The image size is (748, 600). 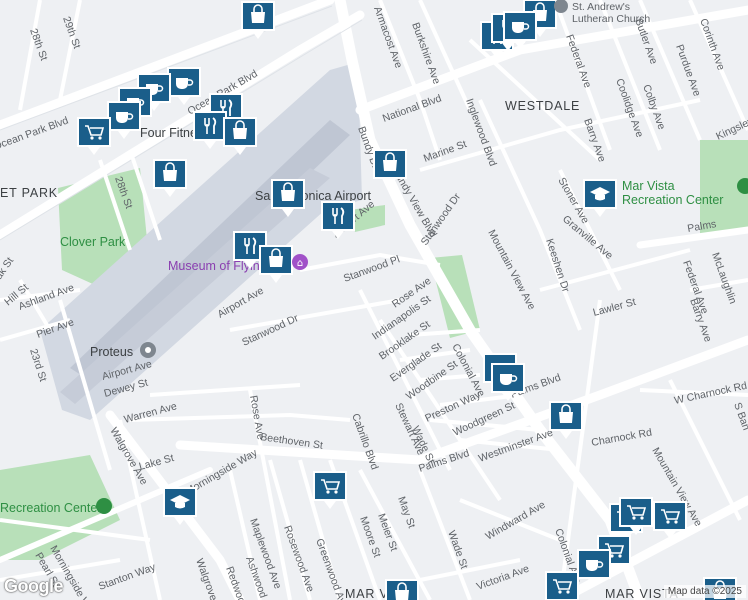 What do you see at coordinates (50, 508) in the screenshot?
I see `recreation-center-left-label: Recreation Center` at bounding box center [50, 508].